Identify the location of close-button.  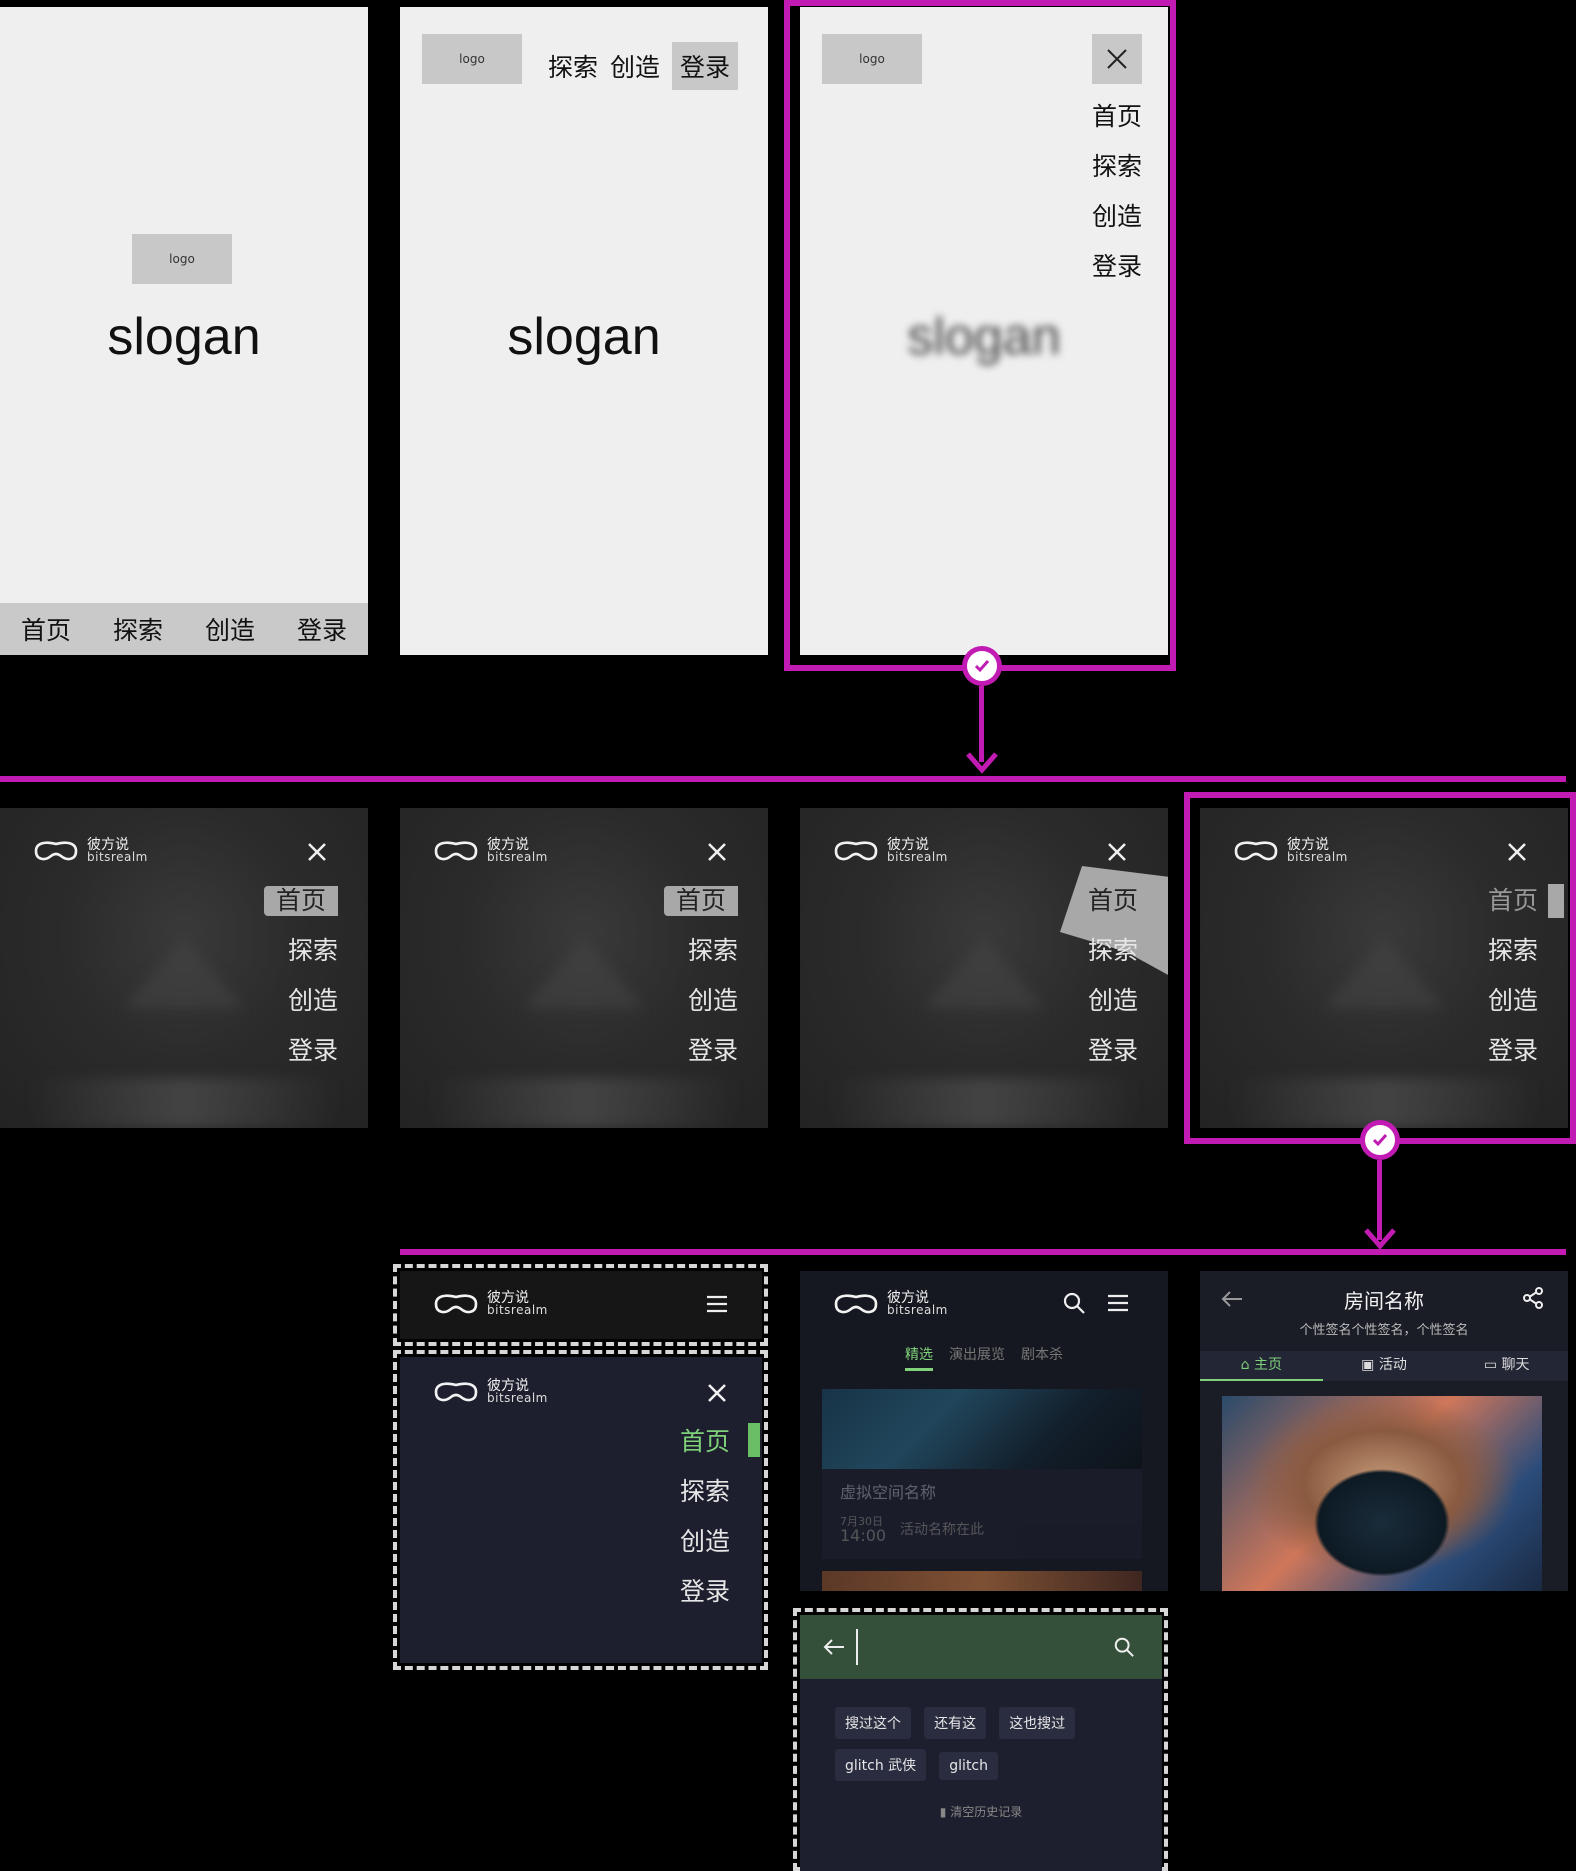
(1117, 59).